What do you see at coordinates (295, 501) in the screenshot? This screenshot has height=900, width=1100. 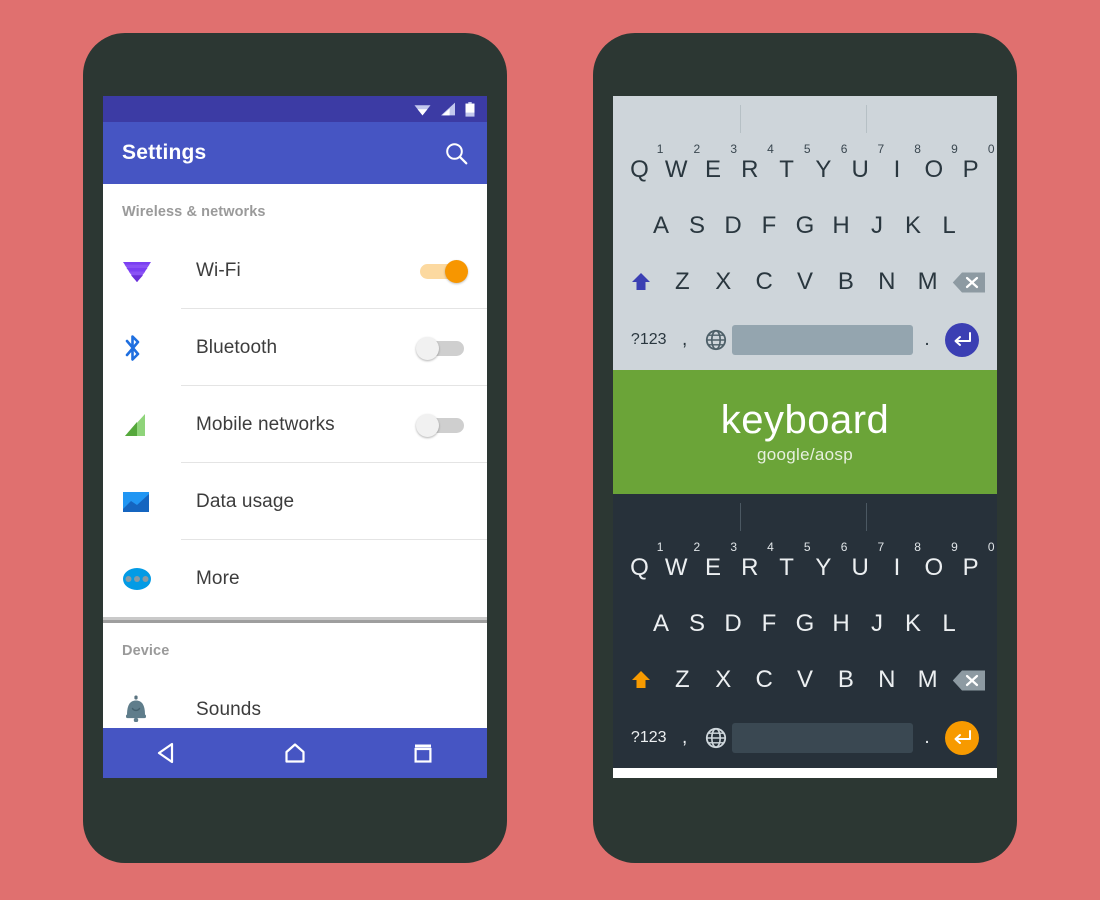 I see `settings-row-data-usage: Data usage` at bounding box center [295, 501].